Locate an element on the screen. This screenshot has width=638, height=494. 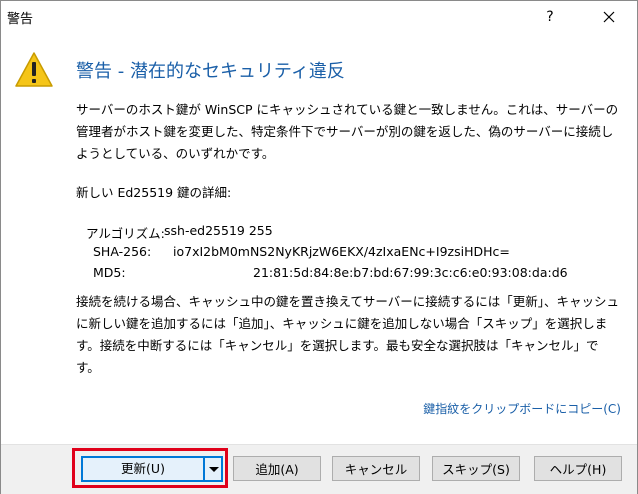
sha256-label: SHA-256: is located at coordinates (122, 251).